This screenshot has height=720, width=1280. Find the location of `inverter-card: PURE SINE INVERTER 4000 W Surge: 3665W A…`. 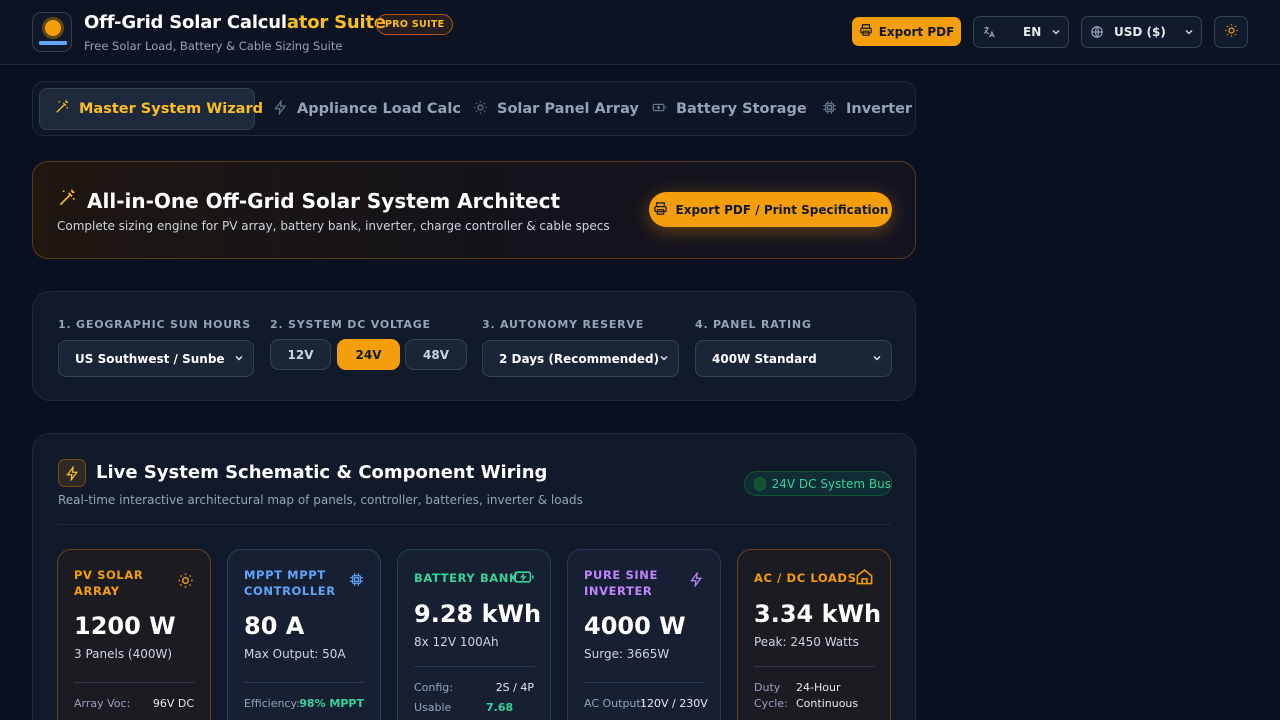

inverter-card: PURE SINE INVERTER 4000 W Surge: 3665W A… is located at coordinates (644, 634).